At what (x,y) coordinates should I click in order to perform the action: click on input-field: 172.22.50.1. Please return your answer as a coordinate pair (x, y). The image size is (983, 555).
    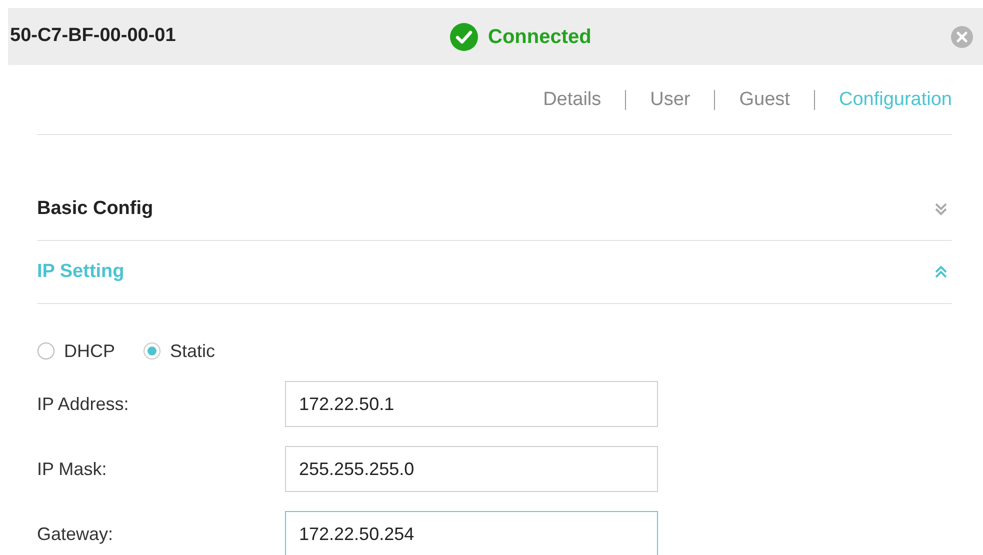
    Looking at the image, I should click on (471, 404).